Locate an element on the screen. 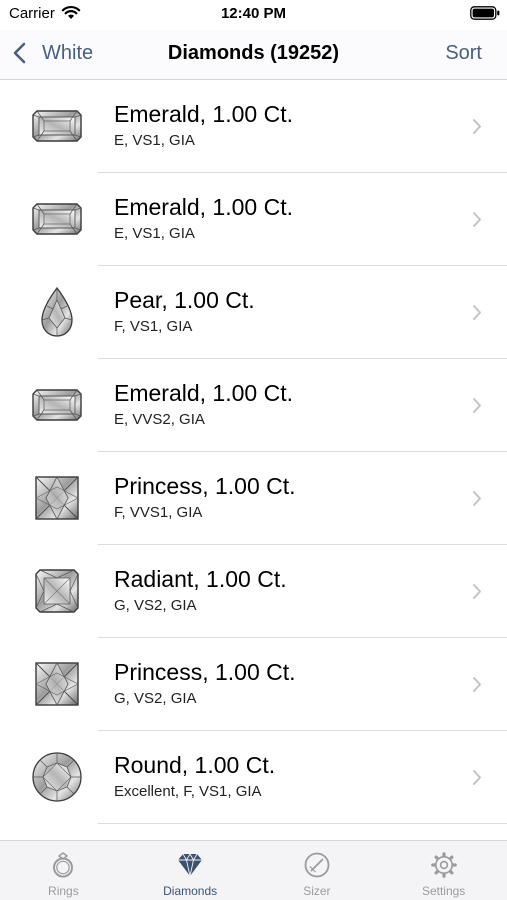 This screenshot has height=900, width=507. tab-sizer: Sizer is located at coordinates (317, 870).